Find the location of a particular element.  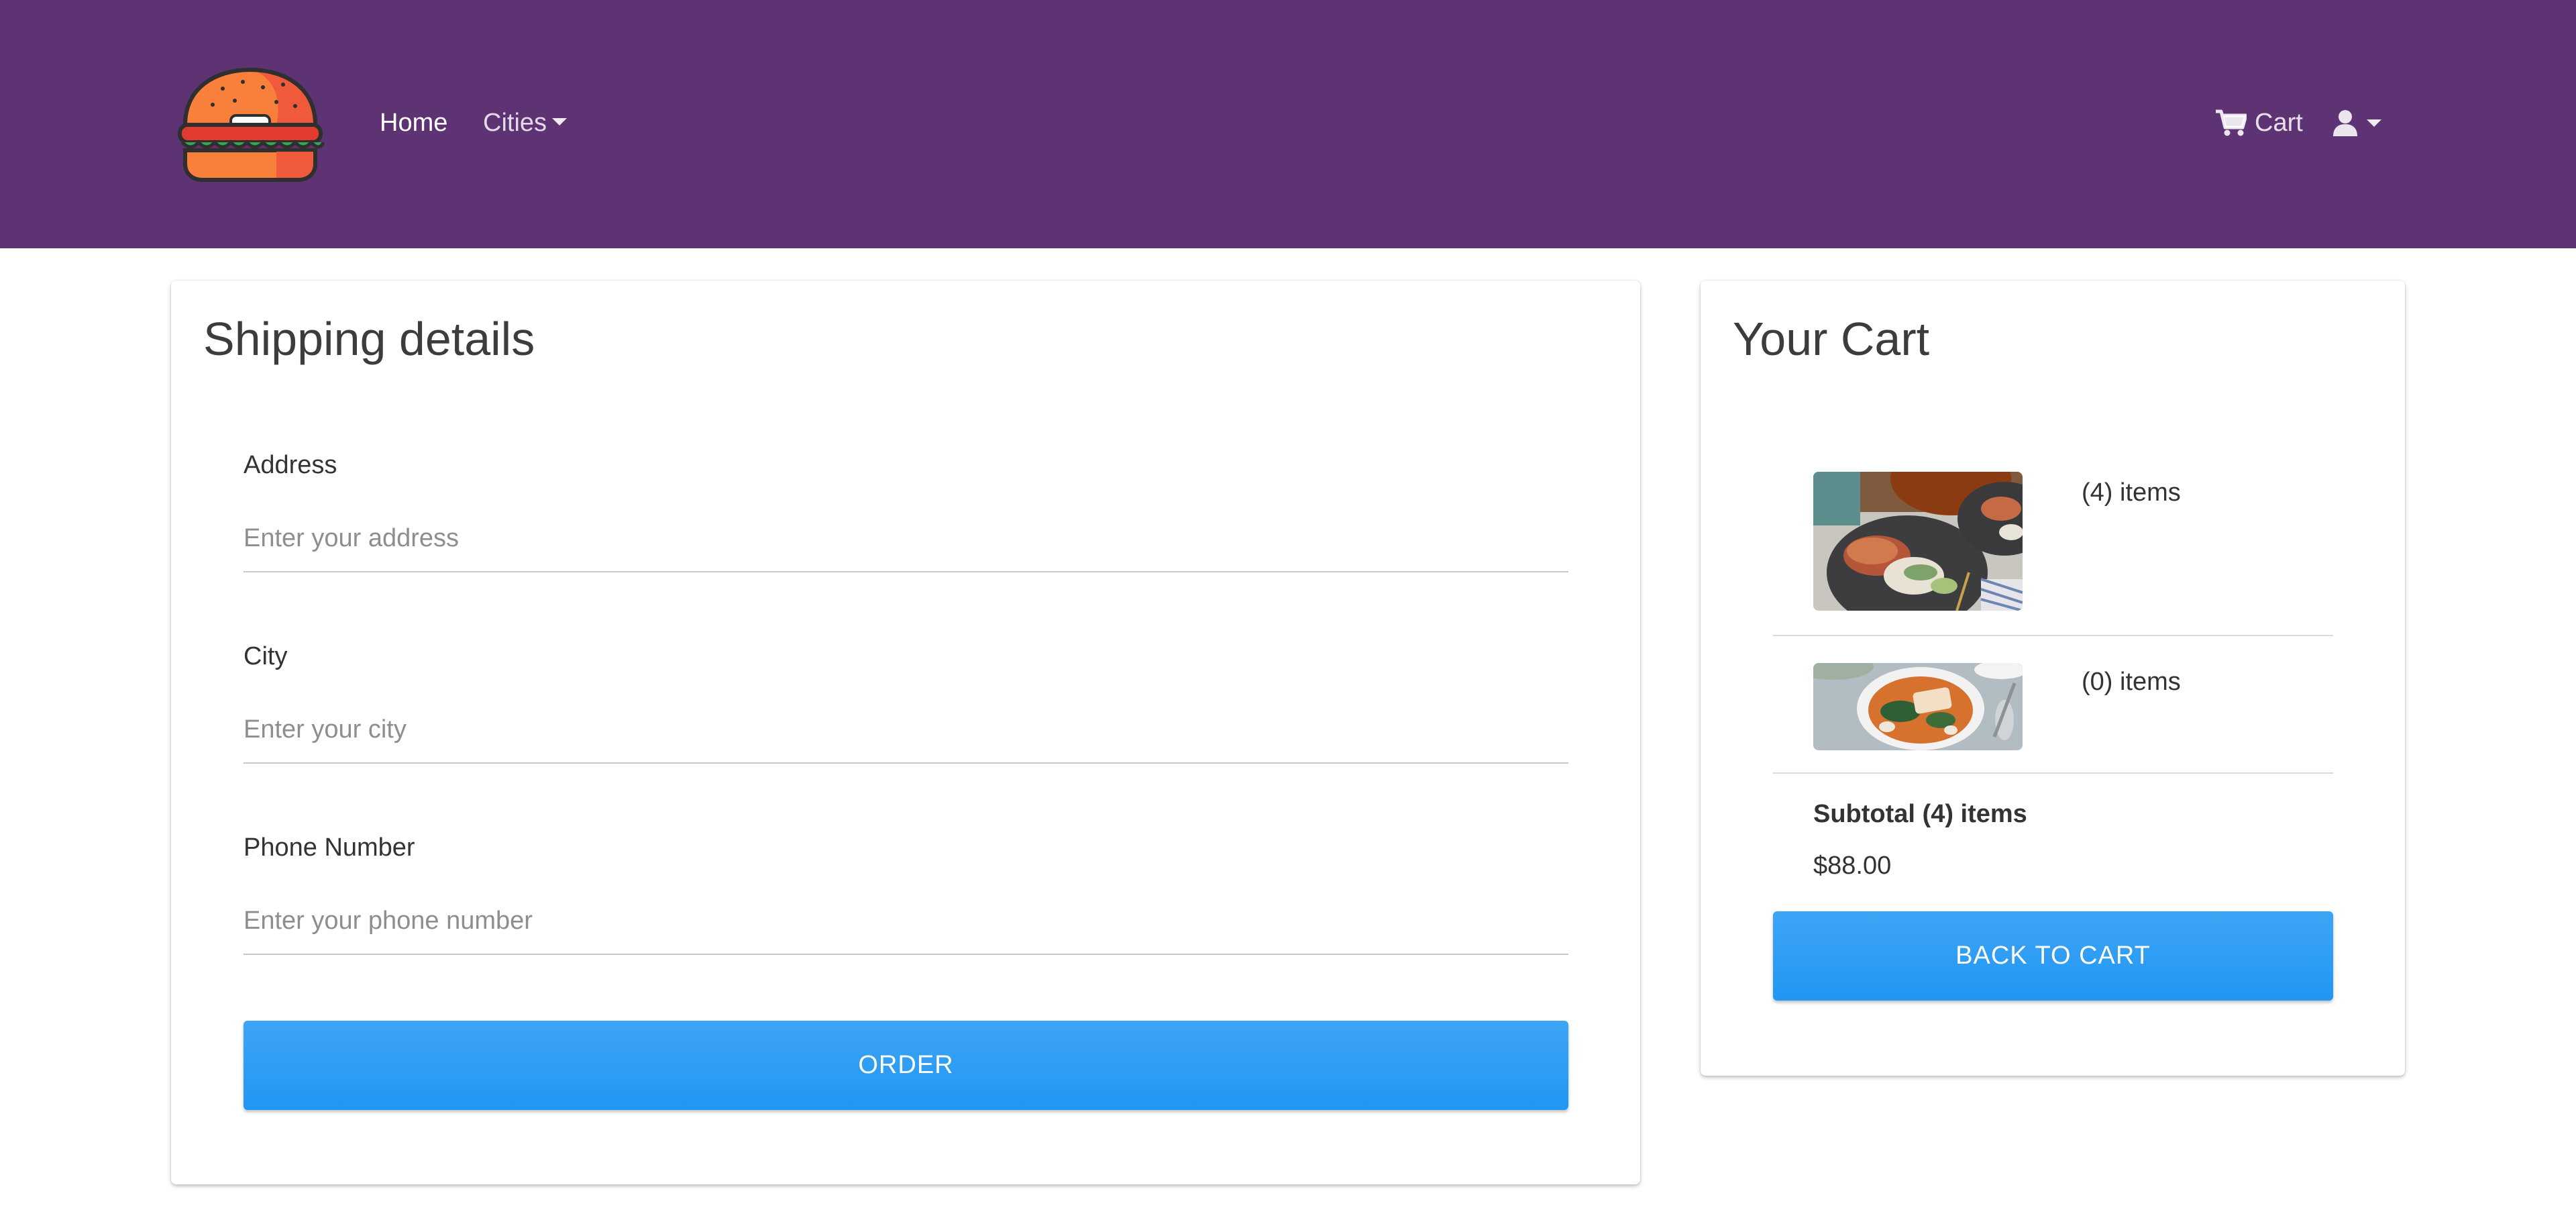

nav-home-label: Home is located at coordinates (414, 123).